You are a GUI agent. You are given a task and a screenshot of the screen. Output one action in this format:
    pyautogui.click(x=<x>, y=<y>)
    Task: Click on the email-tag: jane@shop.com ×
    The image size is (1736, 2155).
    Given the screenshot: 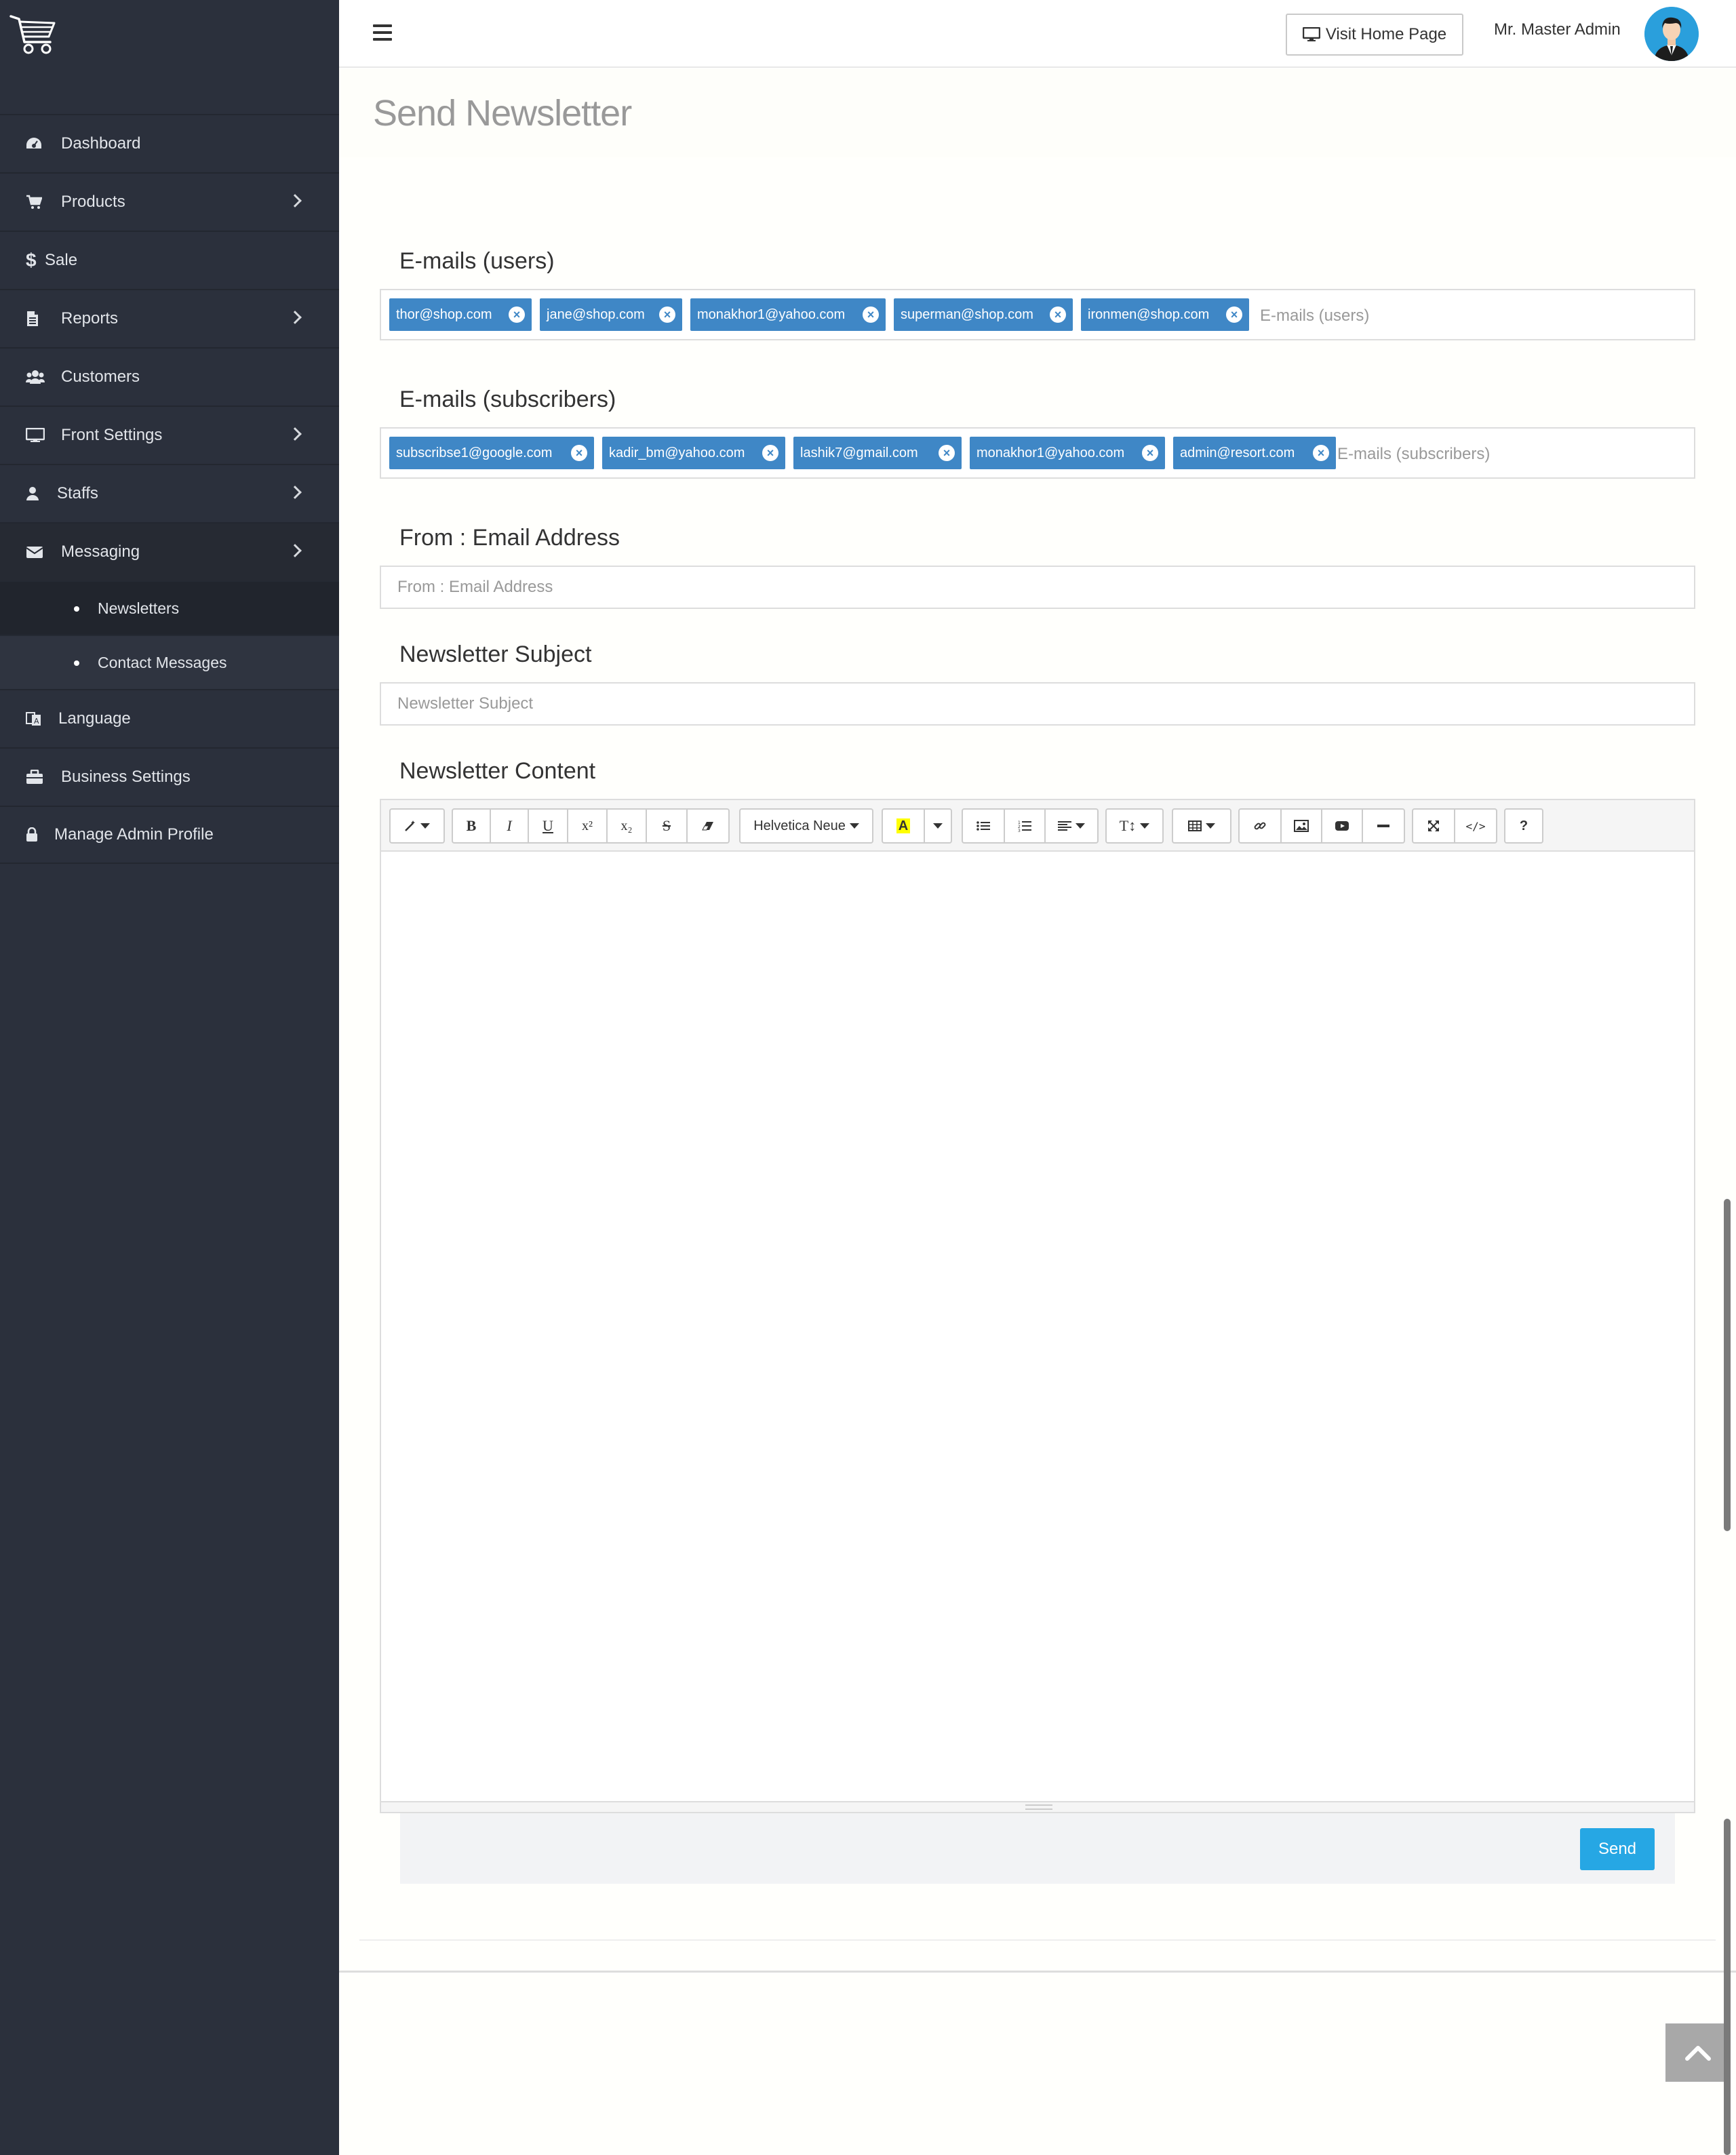 What is the action you would take?
    pyautogui.click(x=611, y=314)
    